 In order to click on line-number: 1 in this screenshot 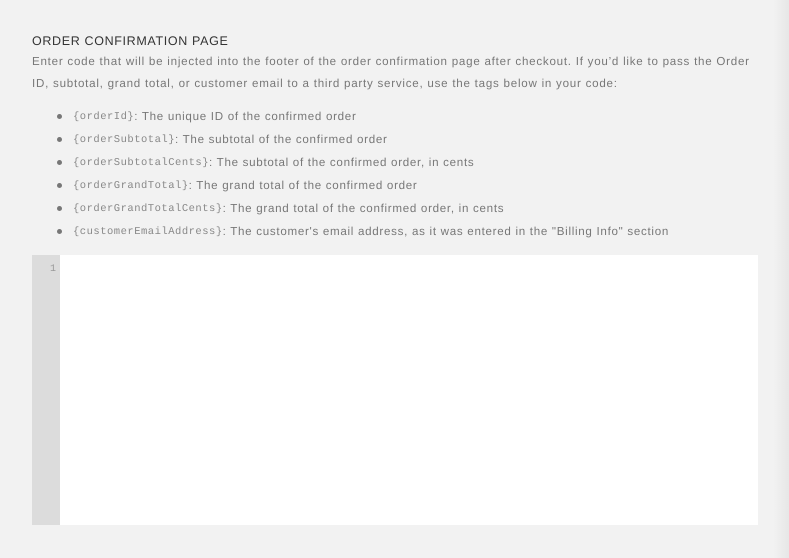, I will do `click(53, 269)`.